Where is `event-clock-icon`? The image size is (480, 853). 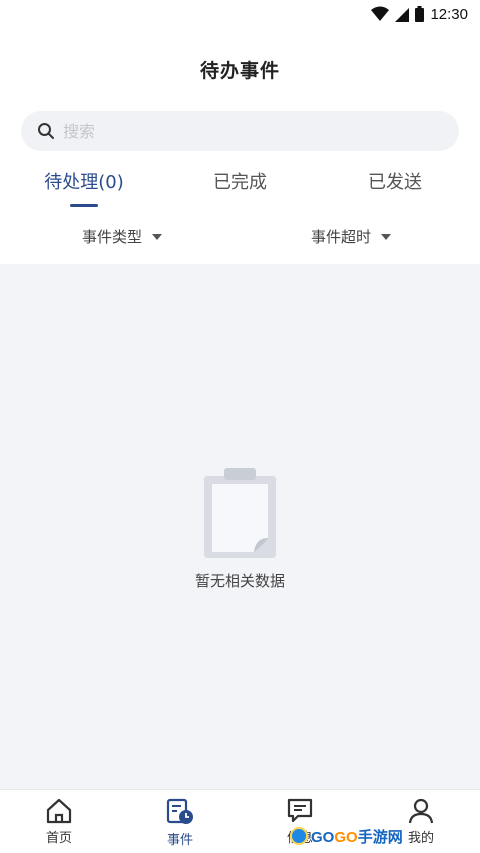
event-clock-icon is located at coordinates (179, 811).